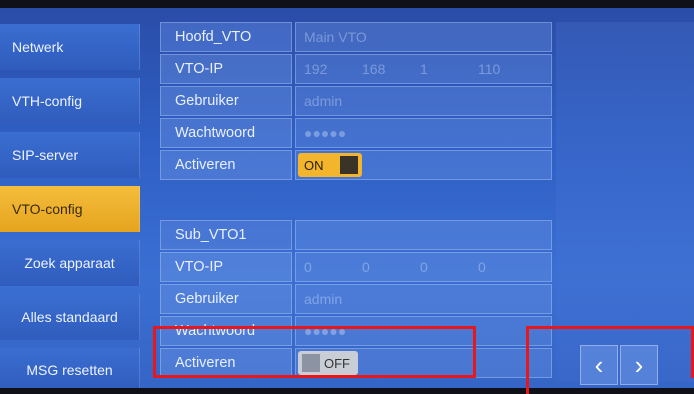 Image resolution: width=694 pixels, height=394 pixels. I want to click on sidebar-item-label: SIP-server, so click(45, 155).